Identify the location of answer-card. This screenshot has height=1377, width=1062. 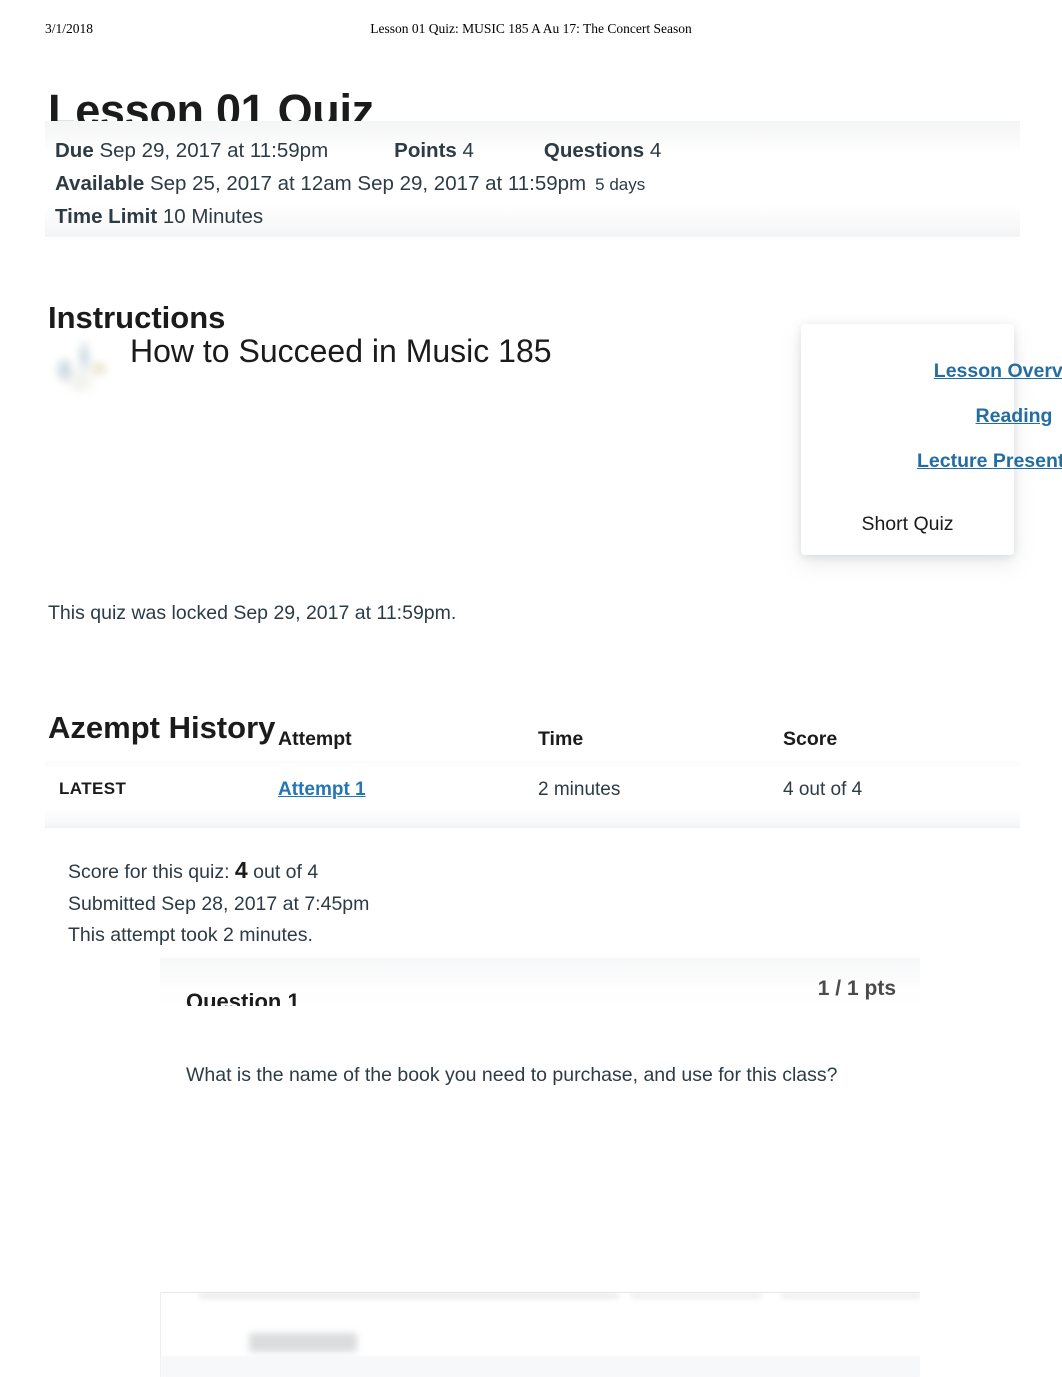
(540, 1334).